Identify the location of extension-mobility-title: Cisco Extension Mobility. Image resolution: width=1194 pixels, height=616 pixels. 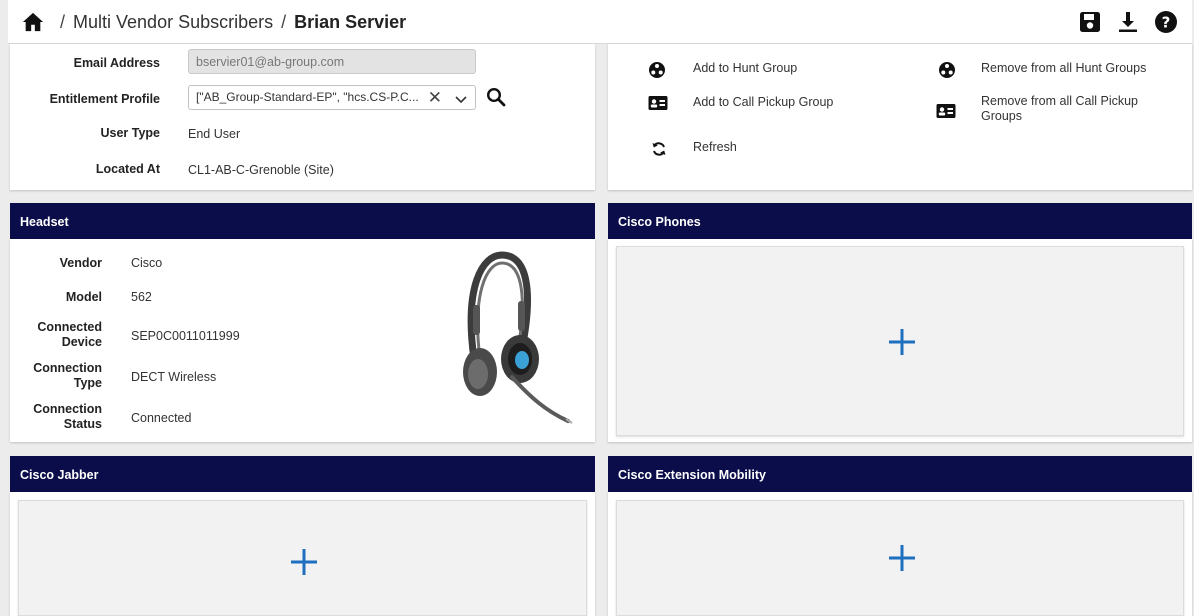
(692, 475).